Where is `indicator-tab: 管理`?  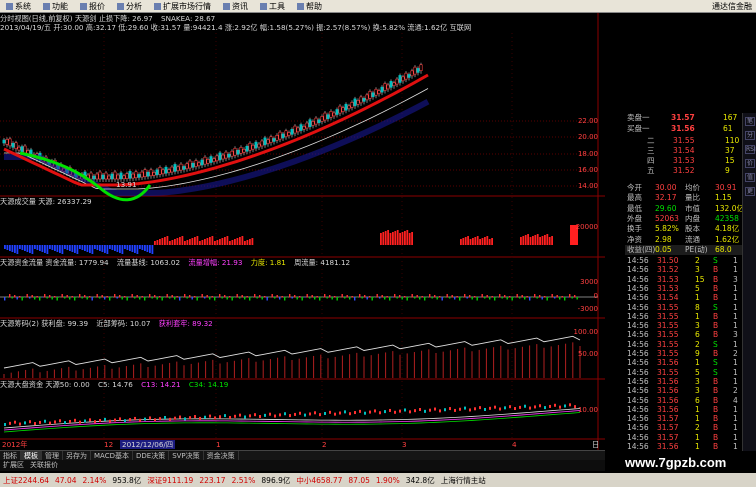 indicator-tab: 管理 is located at coordinates (52, 455).